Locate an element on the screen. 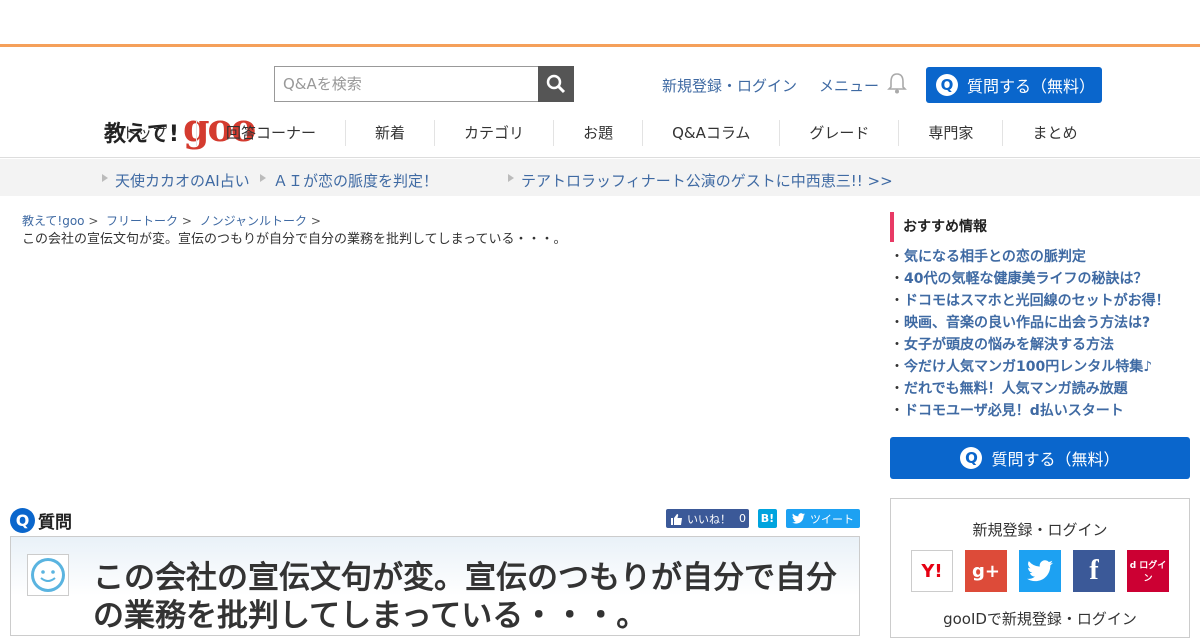 Image resolution: width=1200 pixels, height=638 pixels. smiley-face-icon is located at coordinates (48, 575).